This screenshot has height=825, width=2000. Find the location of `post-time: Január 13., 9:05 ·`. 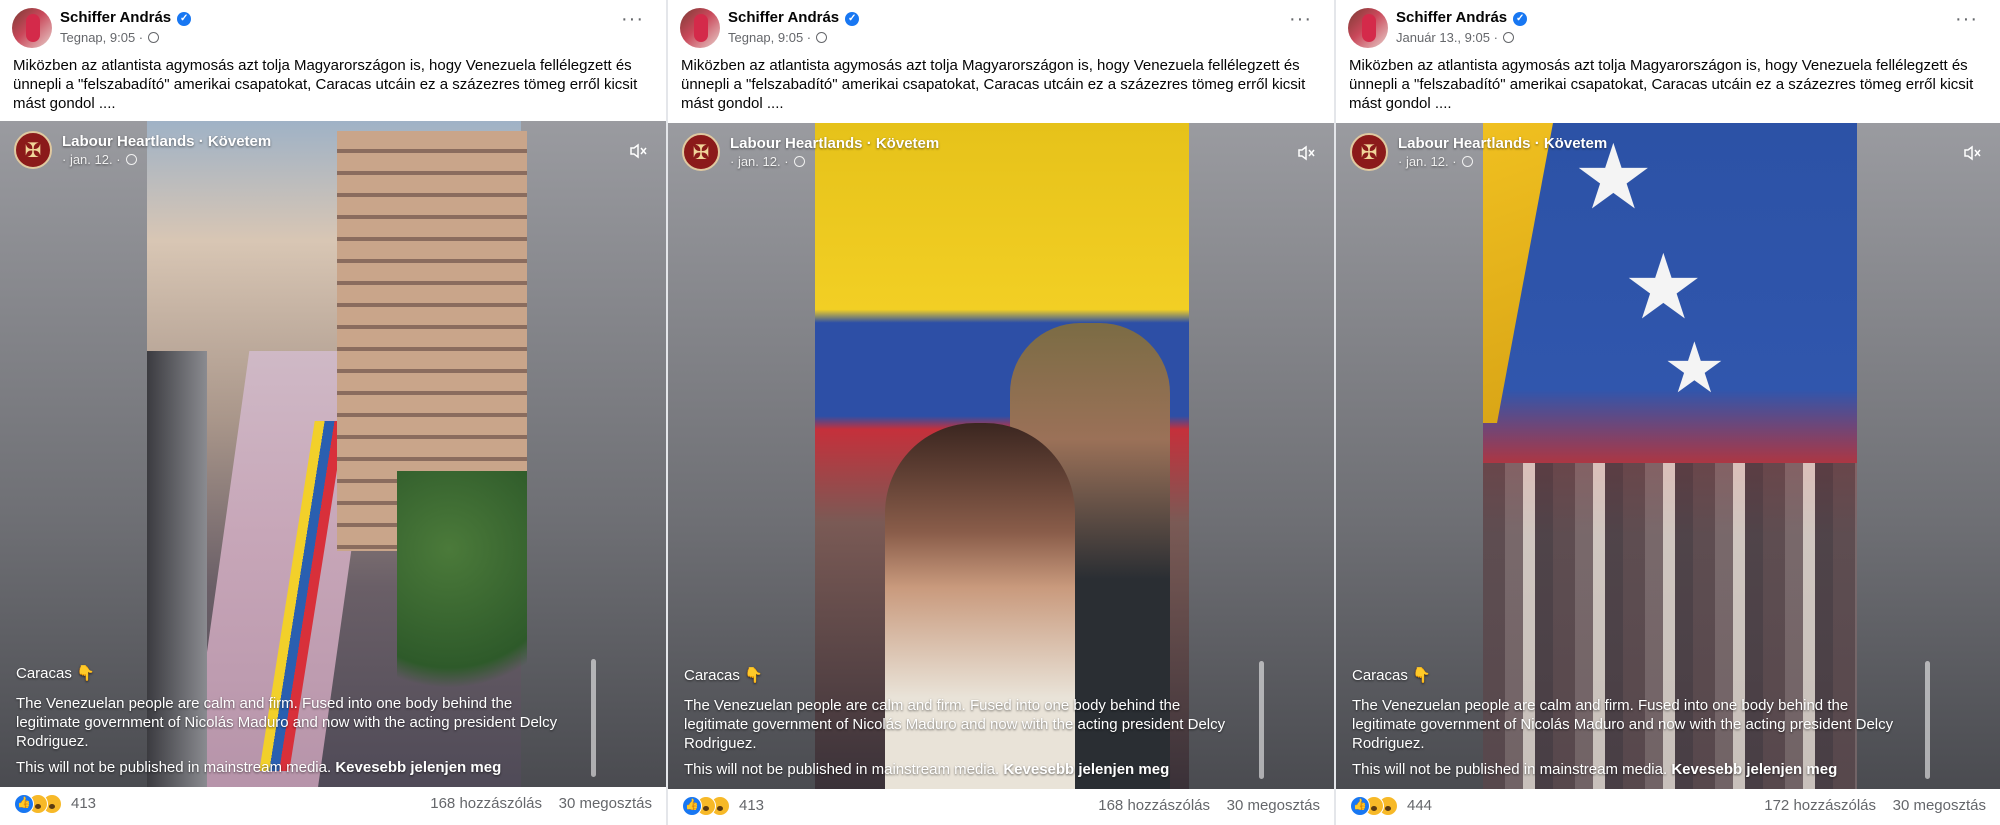

post-time: Január 13., 9:05 · is located at coordinates (1455, 37).